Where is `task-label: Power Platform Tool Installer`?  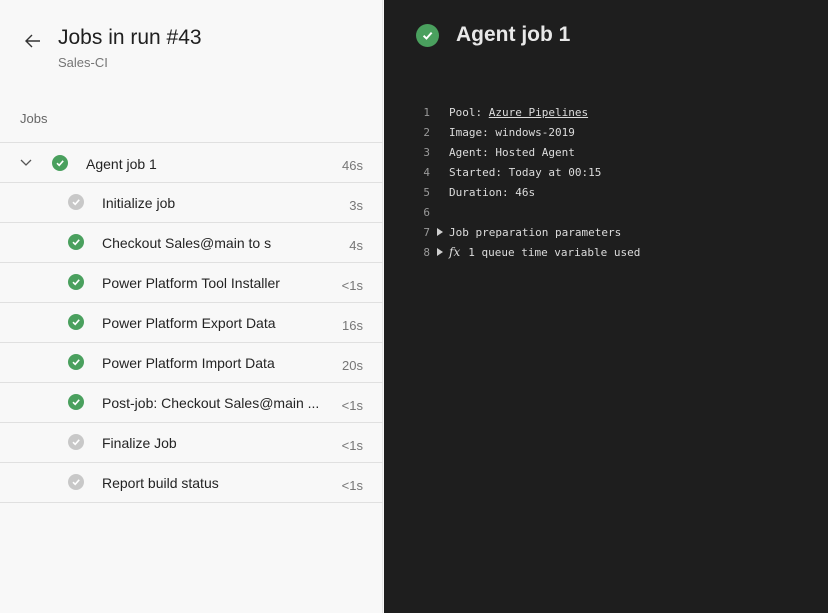
task-label: Power Platform Tool Installer is located at coordinates (191, 283).